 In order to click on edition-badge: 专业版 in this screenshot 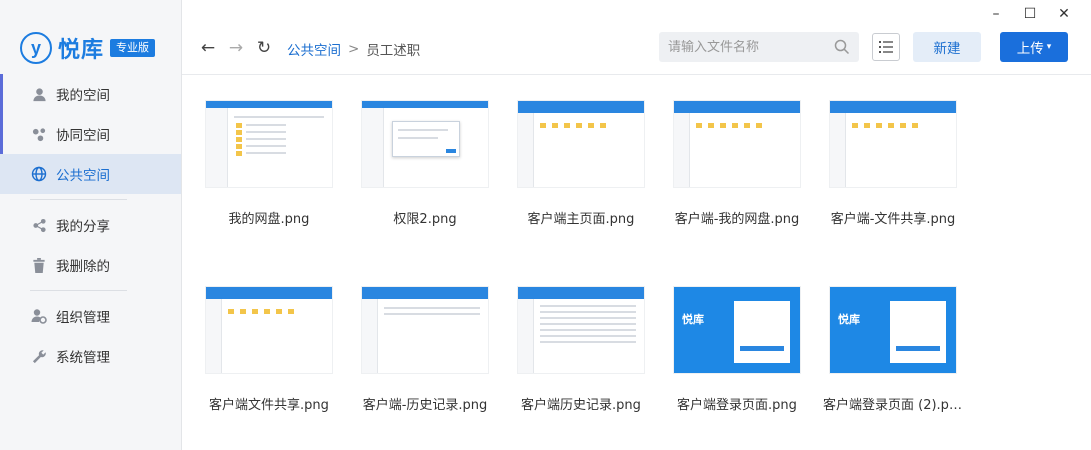, I will do `click(133, 48)`.